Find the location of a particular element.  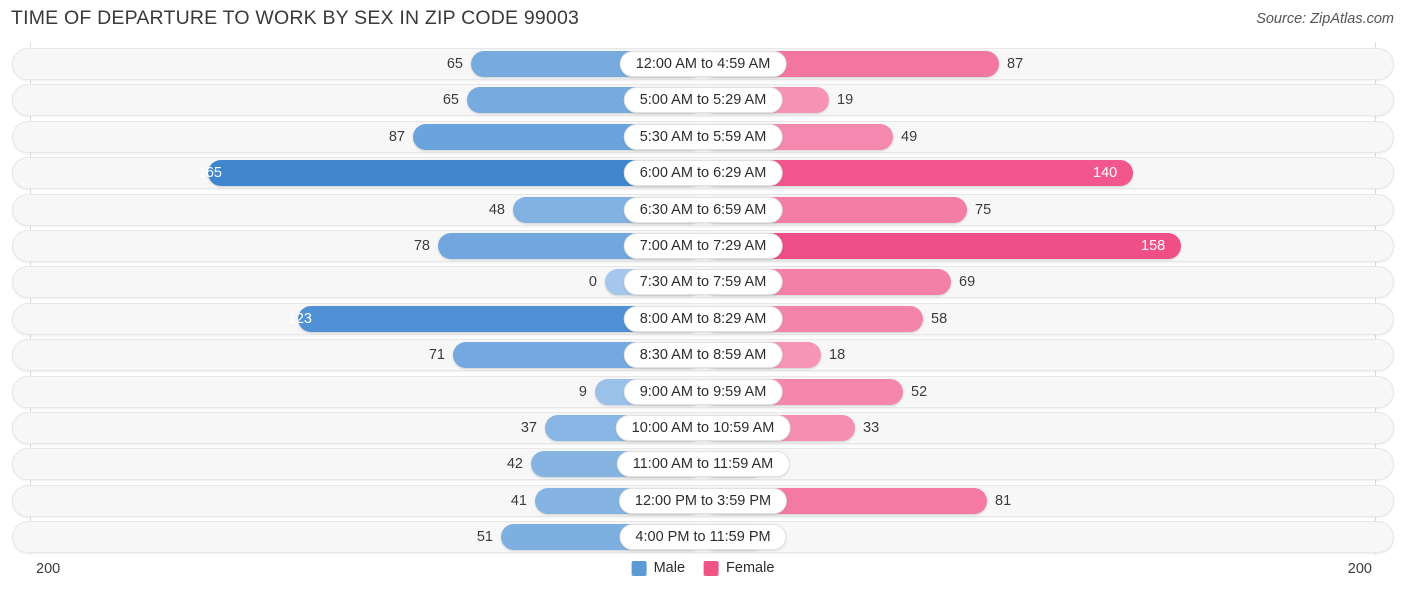

category-label: 7:30 AM to 7:59 AM is located at coordinates (703, 282).